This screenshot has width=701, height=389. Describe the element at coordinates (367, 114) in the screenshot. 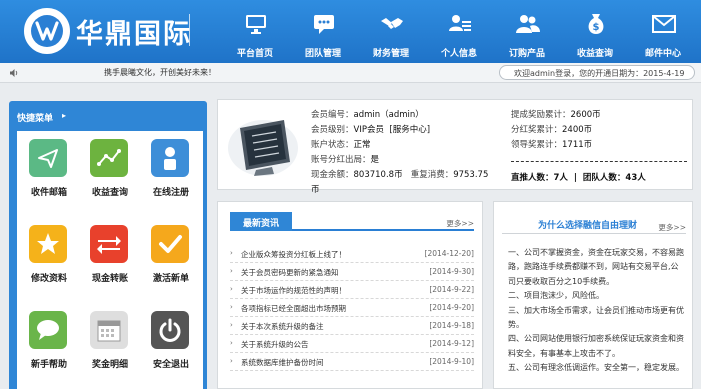

I see `member-no-row: 会员编号：admin（admin）` at that location.